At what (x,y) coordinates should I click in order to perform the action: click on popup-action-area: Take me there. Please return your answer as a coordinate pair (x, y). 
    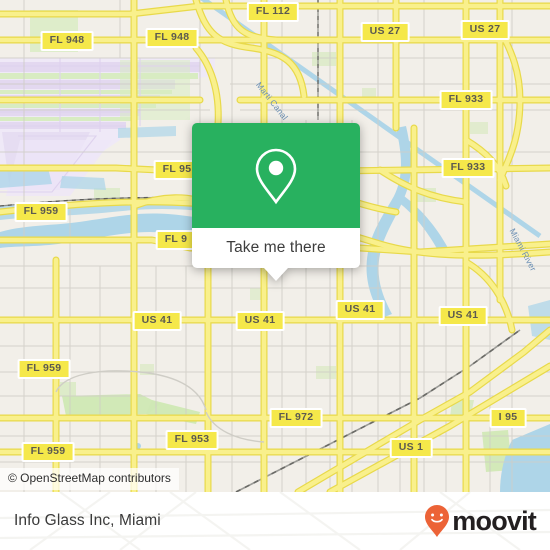
    Looking at the image, I should click on (276, 248).